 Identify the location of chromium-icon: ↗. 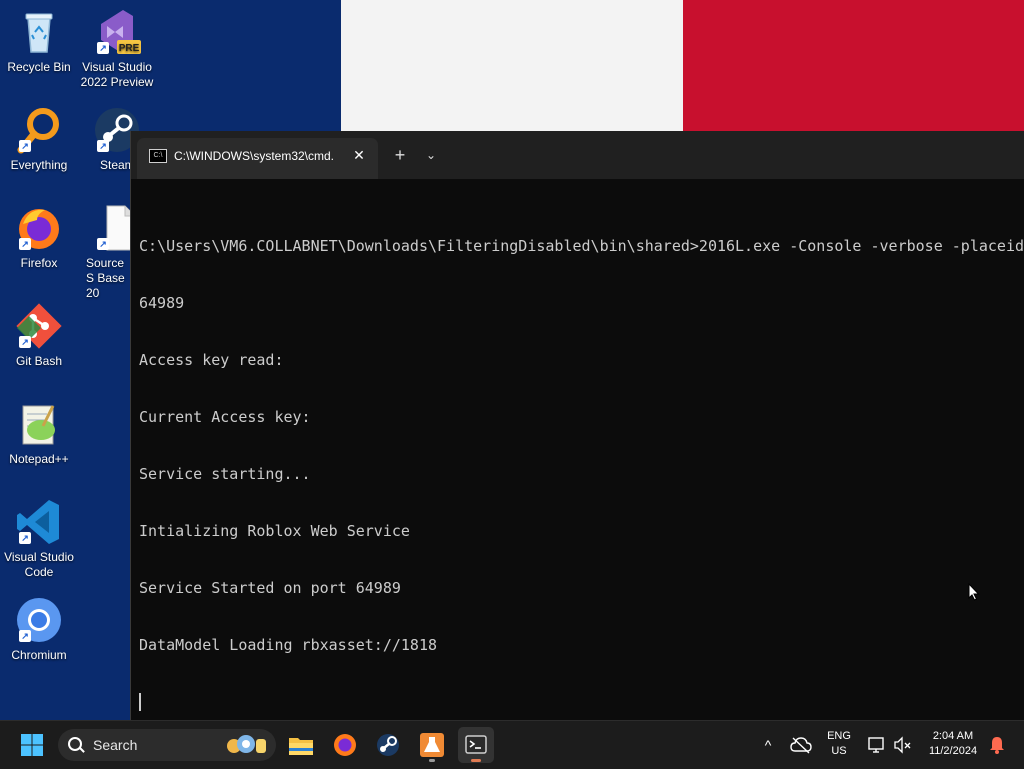
(39, 620).